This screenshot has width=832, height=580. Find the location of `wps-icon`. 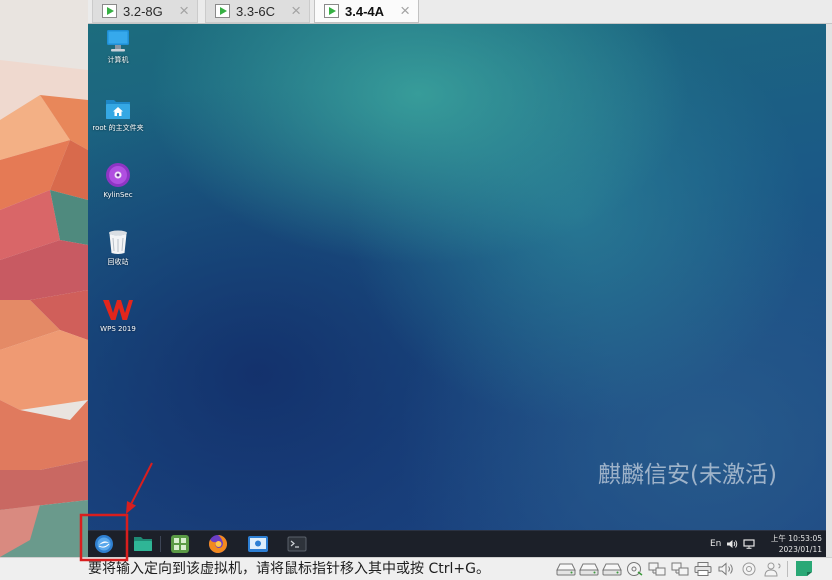

wps-icon is located at coordinates (118, 309).